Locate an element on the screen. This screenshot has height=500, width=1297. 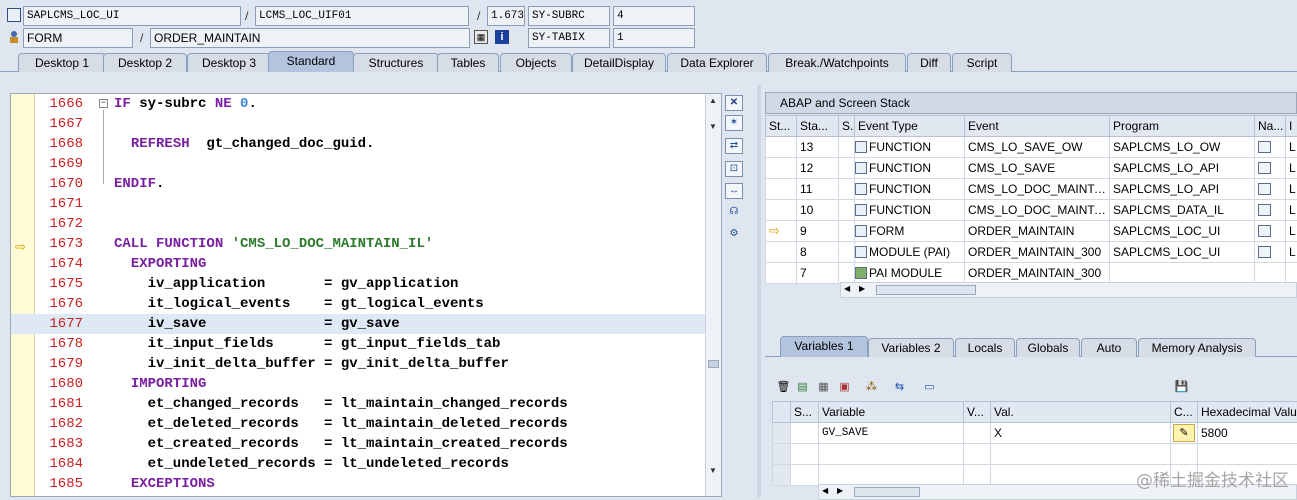
scroll-up-icon: ▲ is located at coordinates (713, 100).